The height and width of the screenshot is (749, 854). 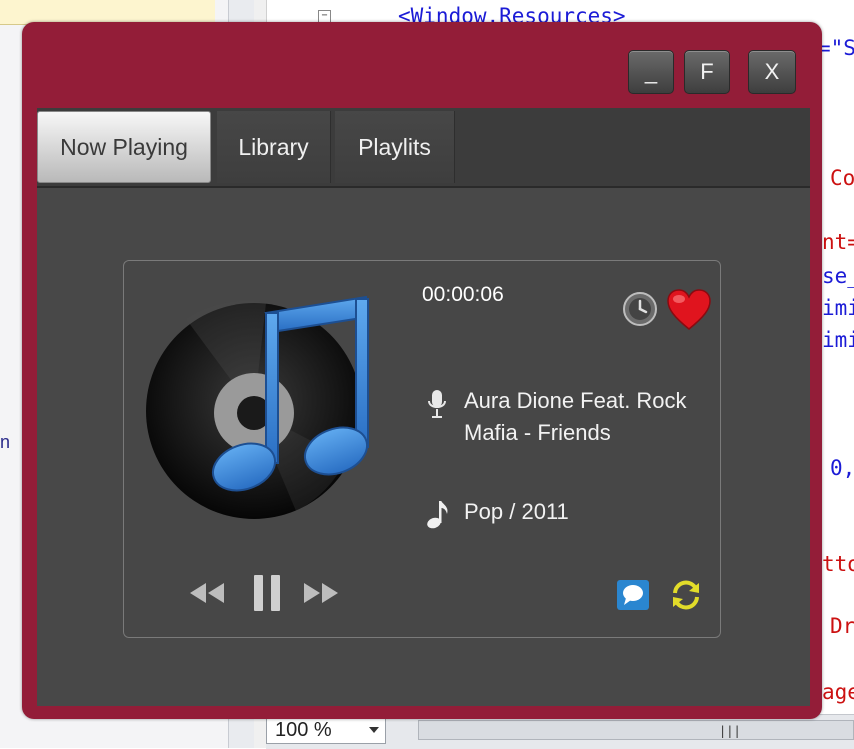 What do you see at coordinates (707, 72) in the screenshot?
I see `fullscreen-button: F` at bounding box center [707, 72].